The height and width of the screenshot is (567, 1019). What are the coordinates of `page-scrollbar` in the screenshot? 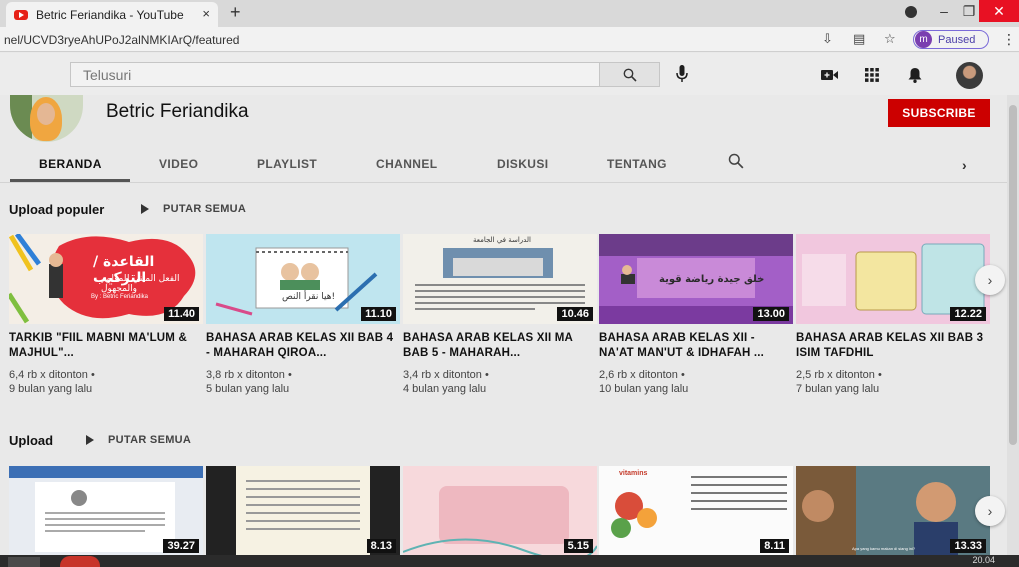 It's located at (1013, 331).